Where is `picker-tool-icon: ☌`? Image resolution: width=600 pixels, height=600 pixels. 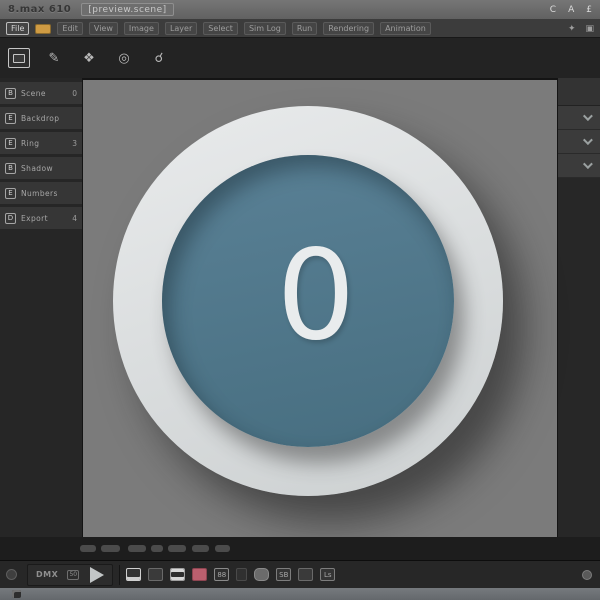
picker-tool-icon: ☌ is located at coordinates (159, 58).